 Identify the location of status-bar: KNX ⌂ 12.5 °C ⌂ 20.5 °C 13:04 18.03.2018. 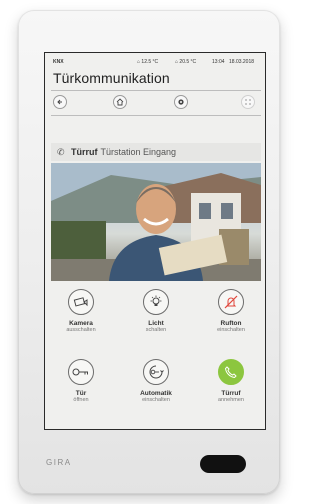
(155, 62).